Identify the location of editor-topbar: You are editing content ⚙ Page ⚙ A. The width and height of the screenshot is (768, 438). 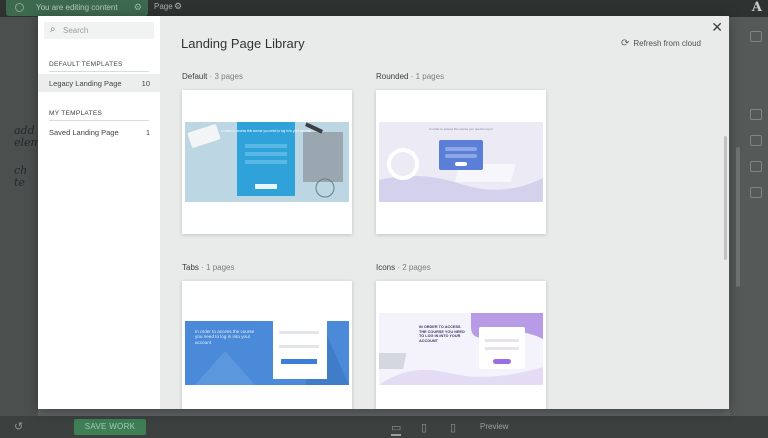
(384, 8).